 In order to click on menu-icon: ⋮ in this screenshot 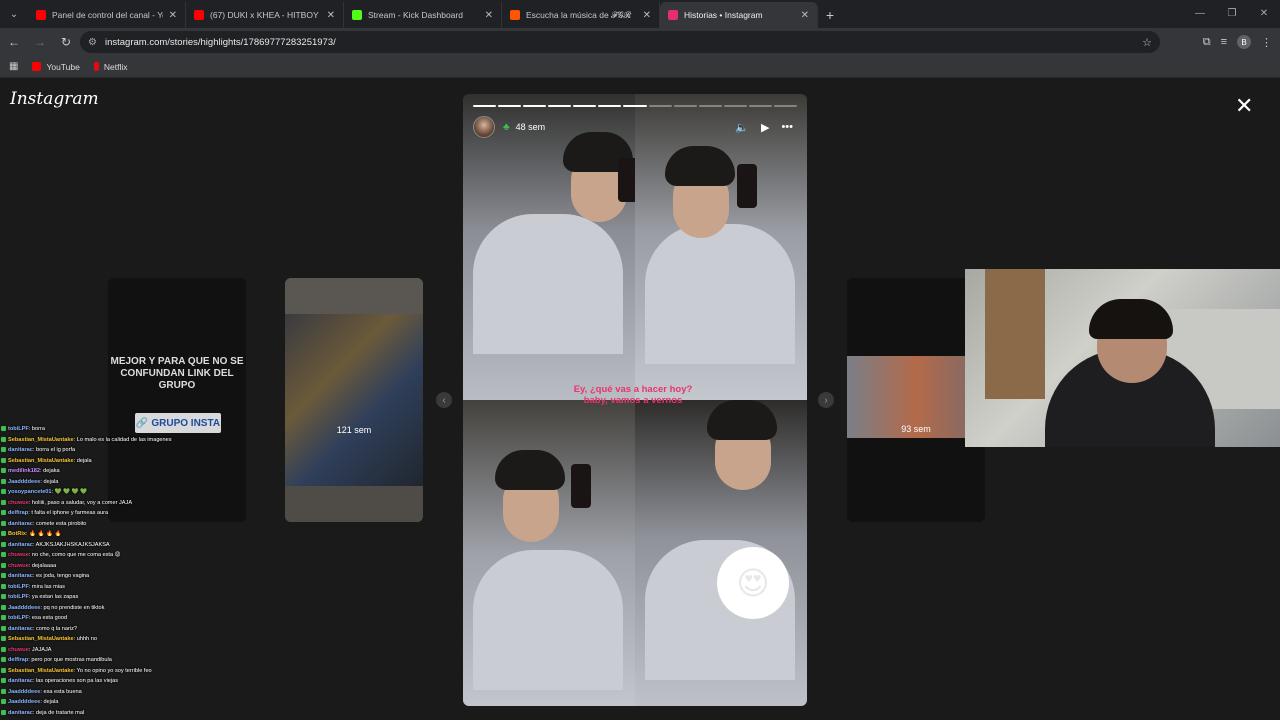, I will do `click(1266, 42)`.